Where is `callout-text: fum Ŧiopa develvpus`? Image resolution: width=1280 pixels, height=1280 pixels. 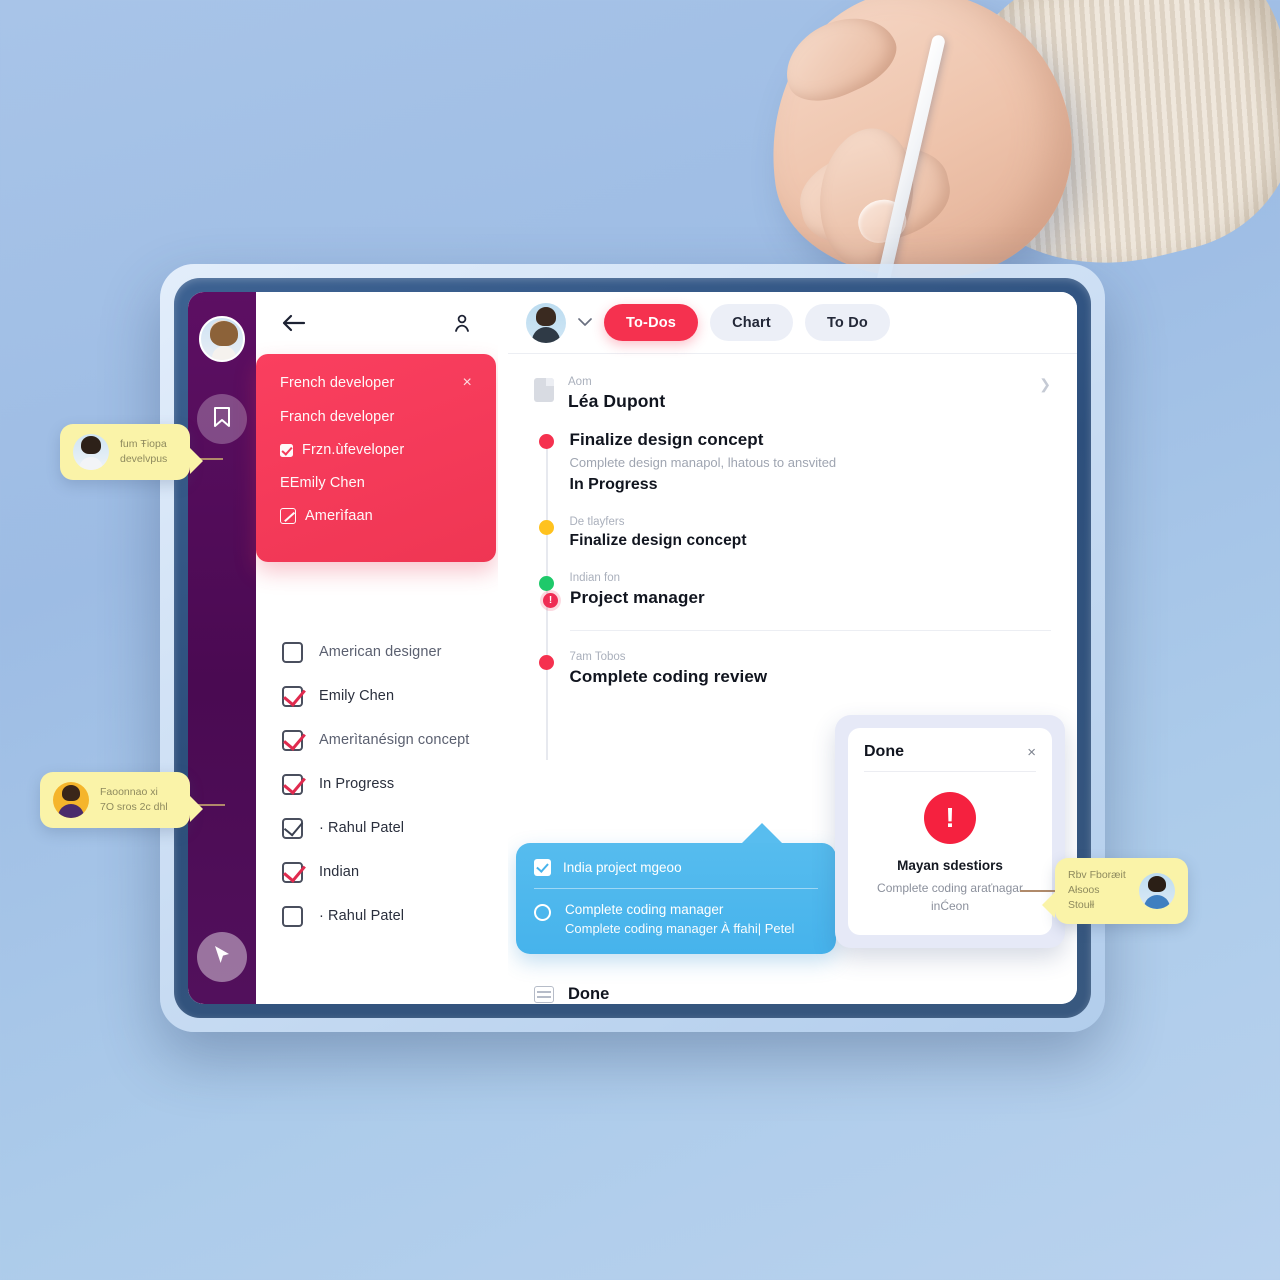 callout-text: fum Ŧiopa develvpus is located at coordinates (144, 451).